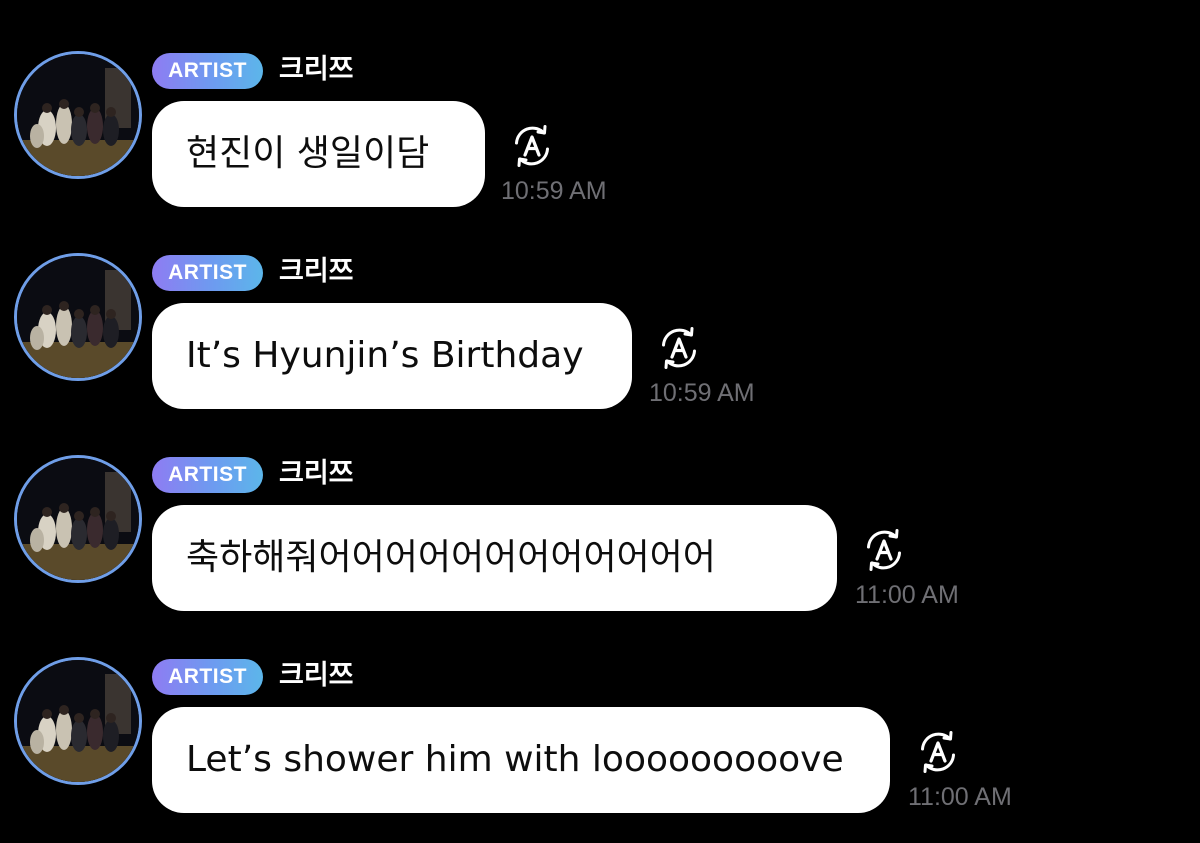 This screenshot has width=1200, height=843. Describe the element at coordinates (960, 797) in the screenshot. I see `message-timestamp: 11:00 AM` at that location.